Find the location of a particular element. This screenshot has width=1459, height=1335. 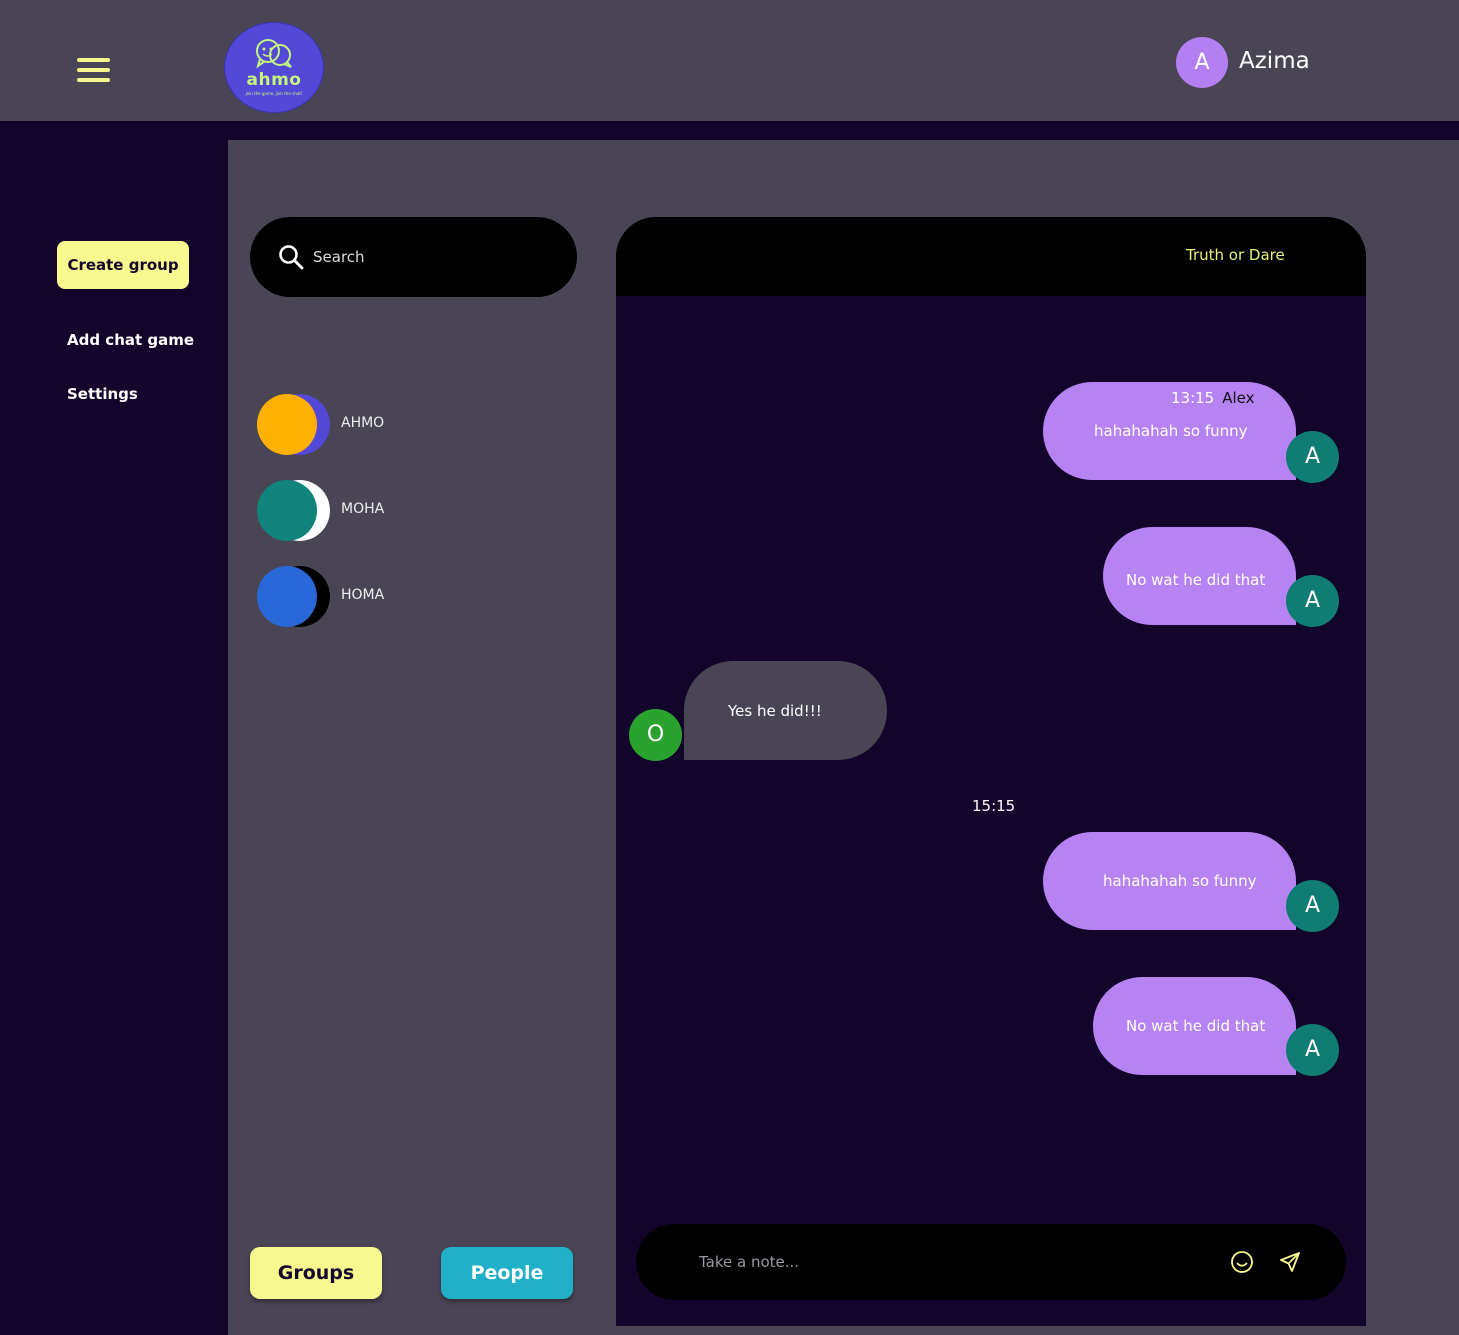

add-chat-game-link: Add chat game is located at coordinates (130, 340).